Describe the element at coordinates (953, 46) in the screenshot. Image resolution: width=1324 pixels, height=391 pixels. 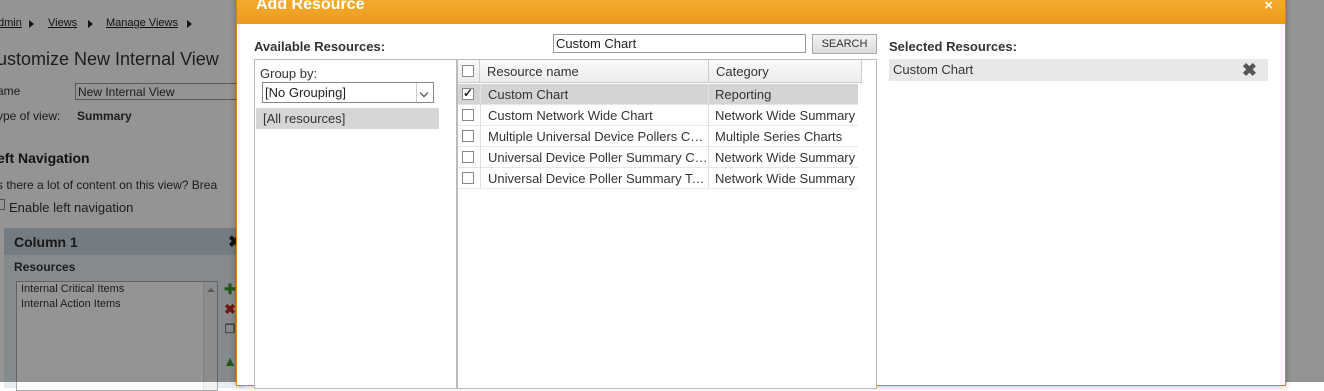
I see `selected-resources-label: Selected Resources:` at that location.